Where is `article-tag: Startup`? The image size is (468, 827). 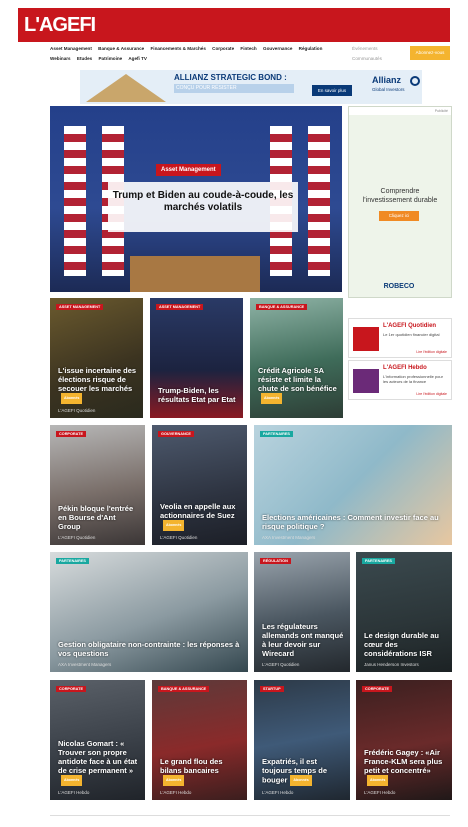
article-tag: Startup is located at coordinates (272, 689).